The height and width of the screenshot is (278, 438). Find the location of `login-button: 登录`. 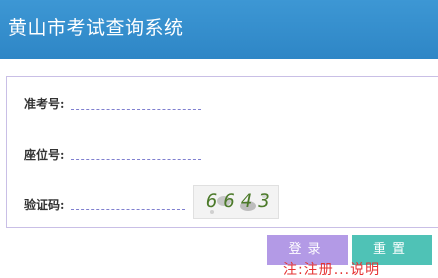

login-button: 登录 is located at coordinates (307, 250).